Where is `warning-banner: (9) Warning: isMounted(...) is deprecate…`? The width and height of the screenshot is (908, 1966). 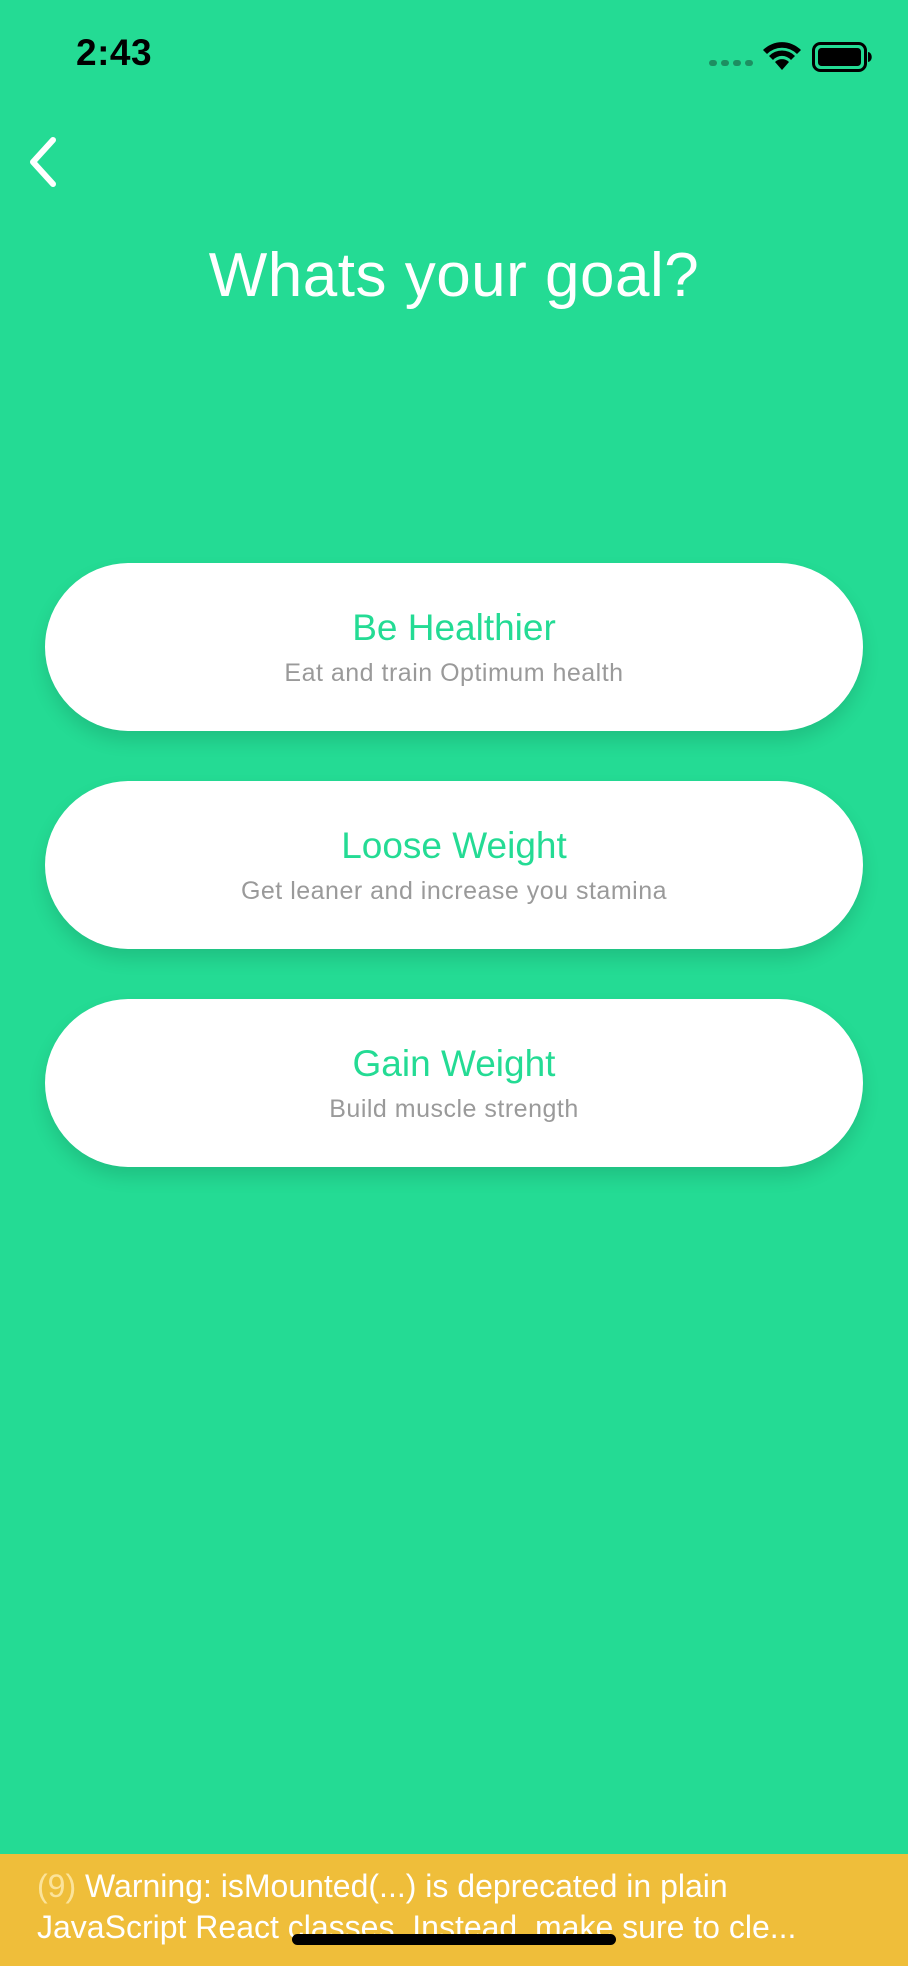
warning-banner: (9) Warning: isMounted(...) is deprecate… is located at coordinates (454, 1910).